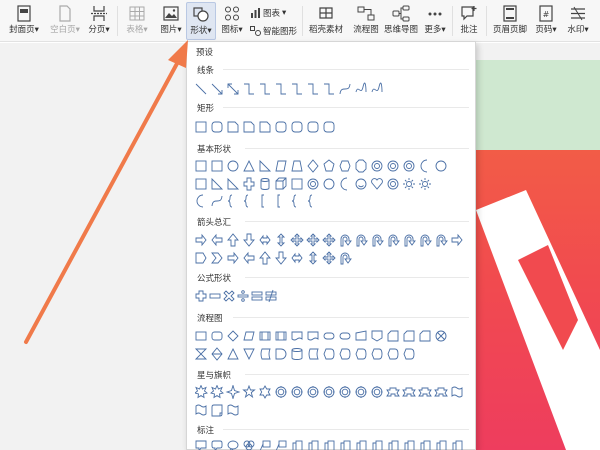 This screenshot has width=600, height=450. What do you see at coordinates (345, 166) in the screenshot?
I see `shape-option-hex-icon` at bounding box center [345, 166].